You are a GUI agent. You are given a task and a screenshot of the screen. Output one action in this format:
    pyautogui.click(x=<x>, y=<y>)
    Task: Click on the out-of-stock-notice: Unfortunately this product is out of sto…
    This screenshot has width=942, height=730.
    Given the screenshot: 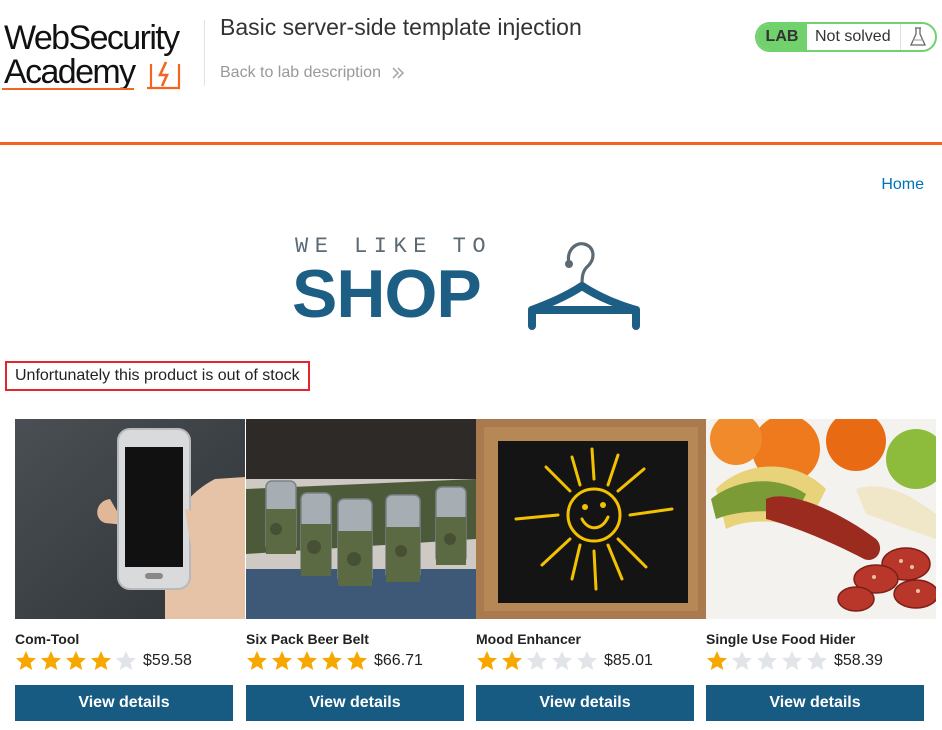 What is the action you would take?
    pyautogui.click(x=157, y=376)
    